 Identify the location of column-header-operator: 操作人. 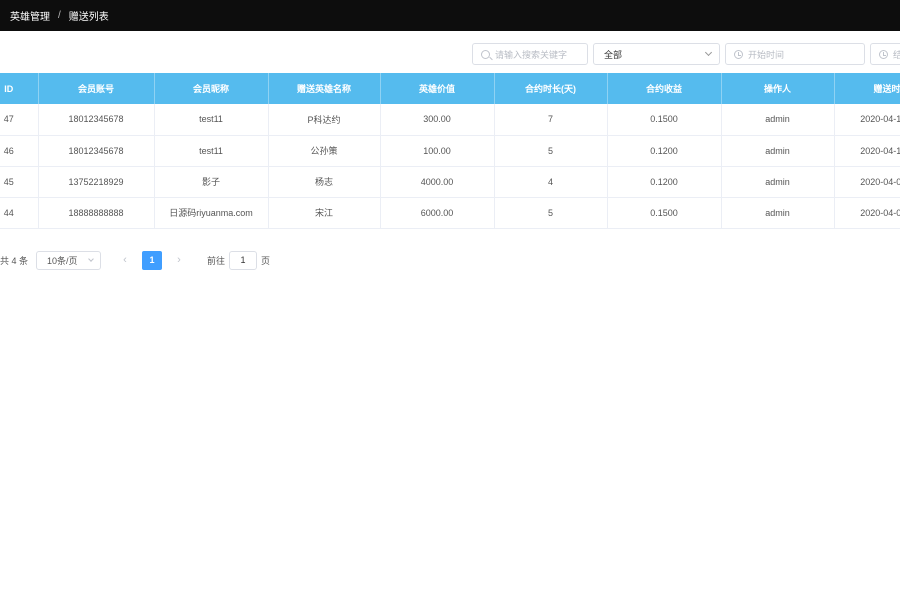
(778, 88).